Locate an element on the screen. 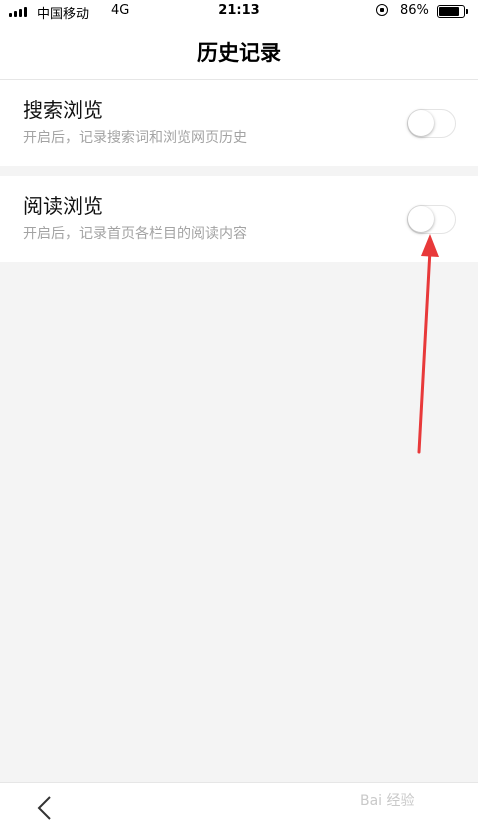 Image resolution: width=478 pixels, height=829 pixels. battery-cap is located at coordinates (467, 11).